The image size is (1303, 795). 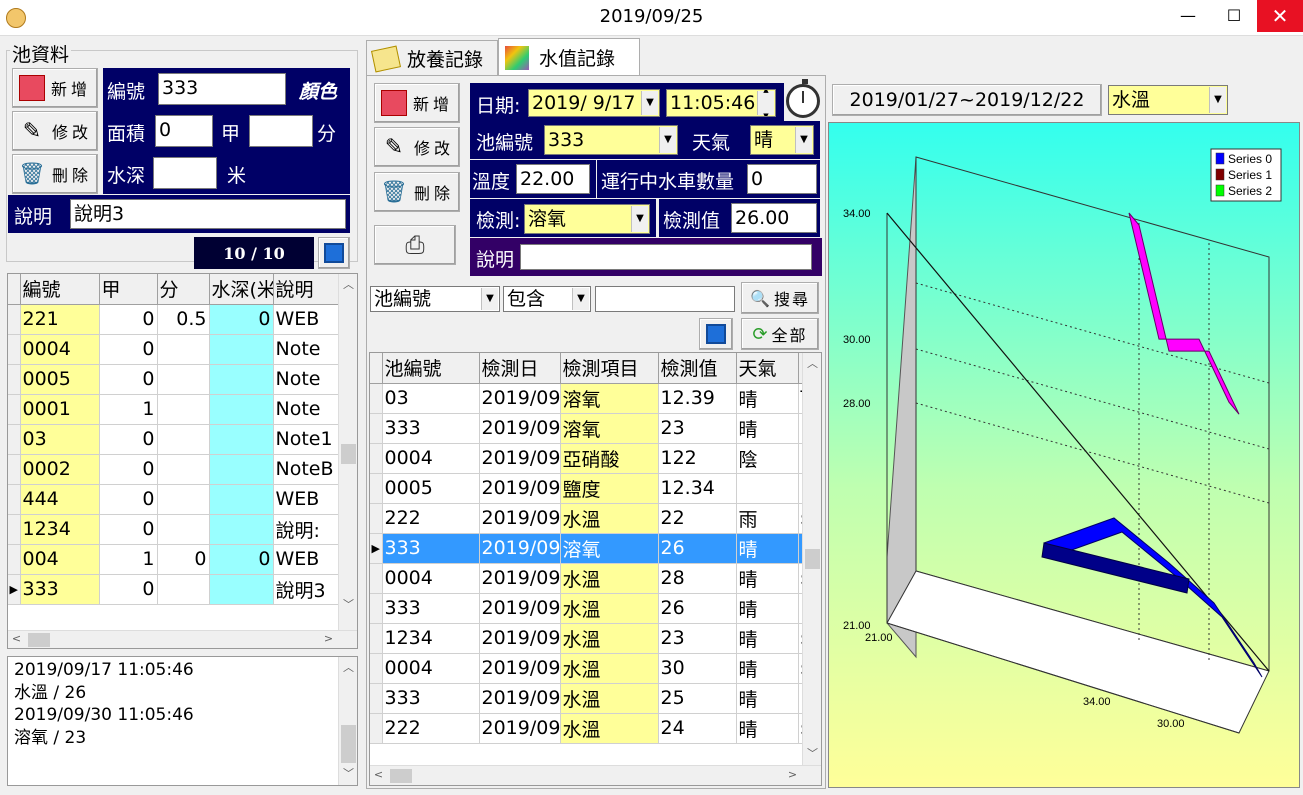 What do you see at coordinates (782, 179) in the screenshot?
I see `wheel-count-input: 0` at bounding box center [782, 179].